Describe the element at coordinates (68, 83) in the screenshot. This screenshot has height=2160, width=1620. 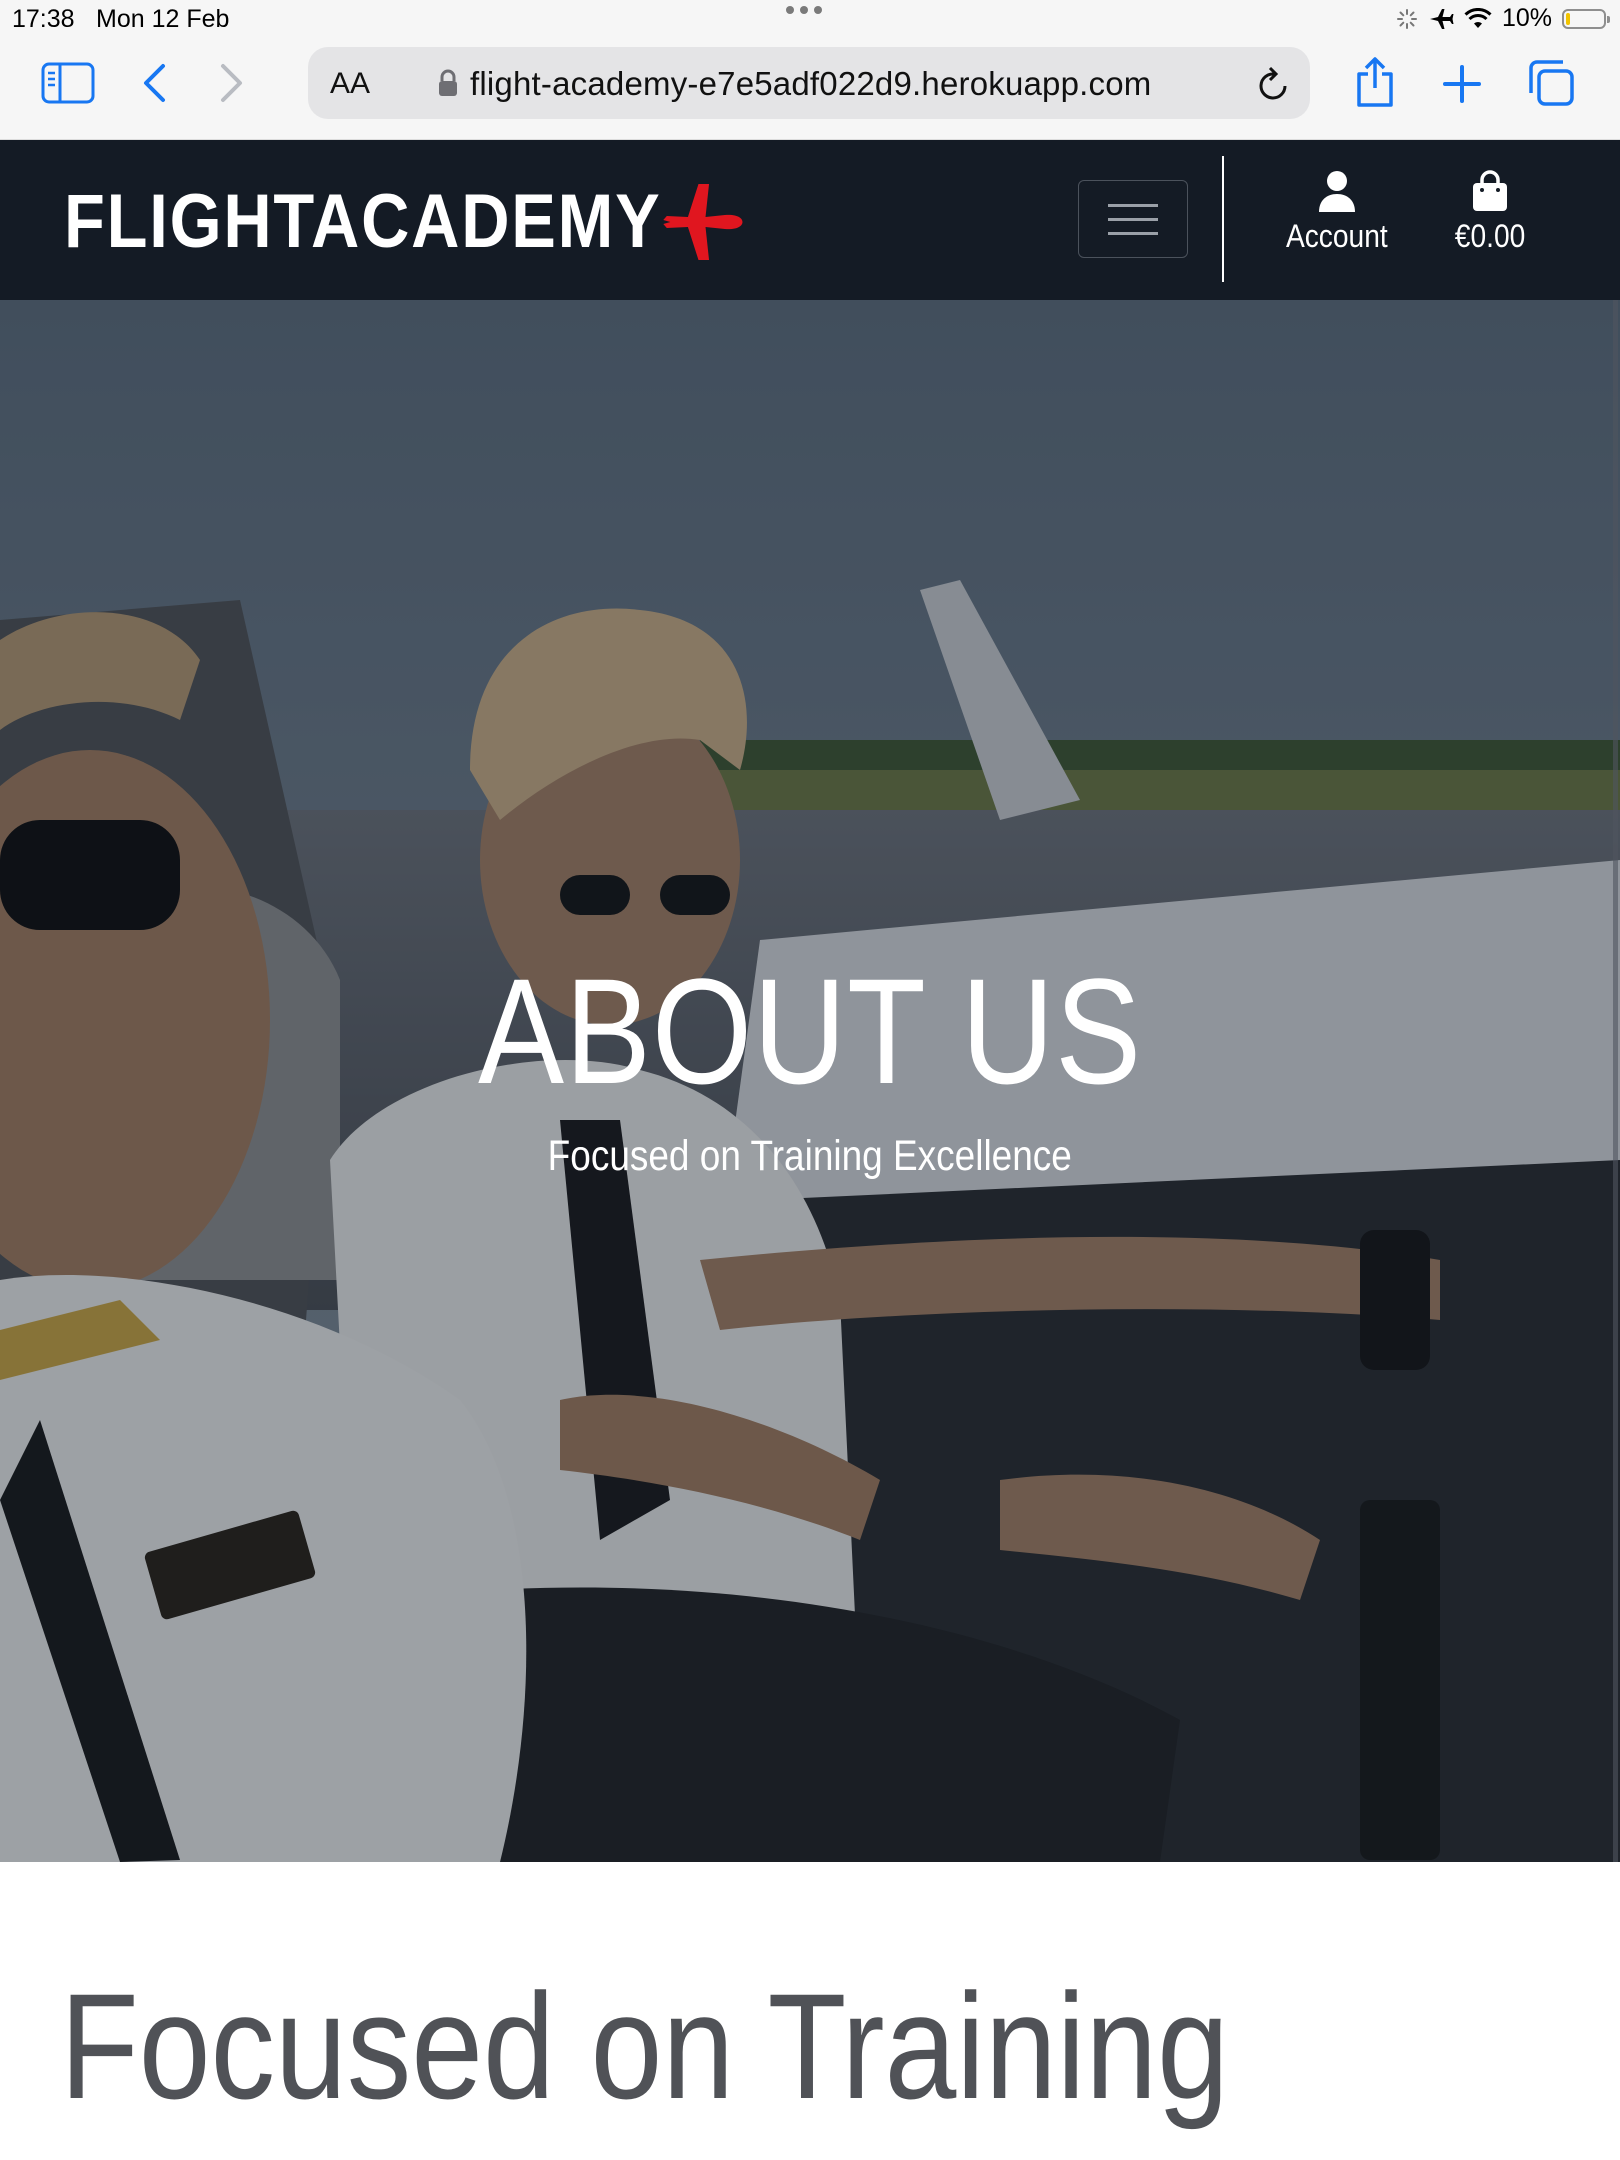
I see `sidebar-icon` at that location.